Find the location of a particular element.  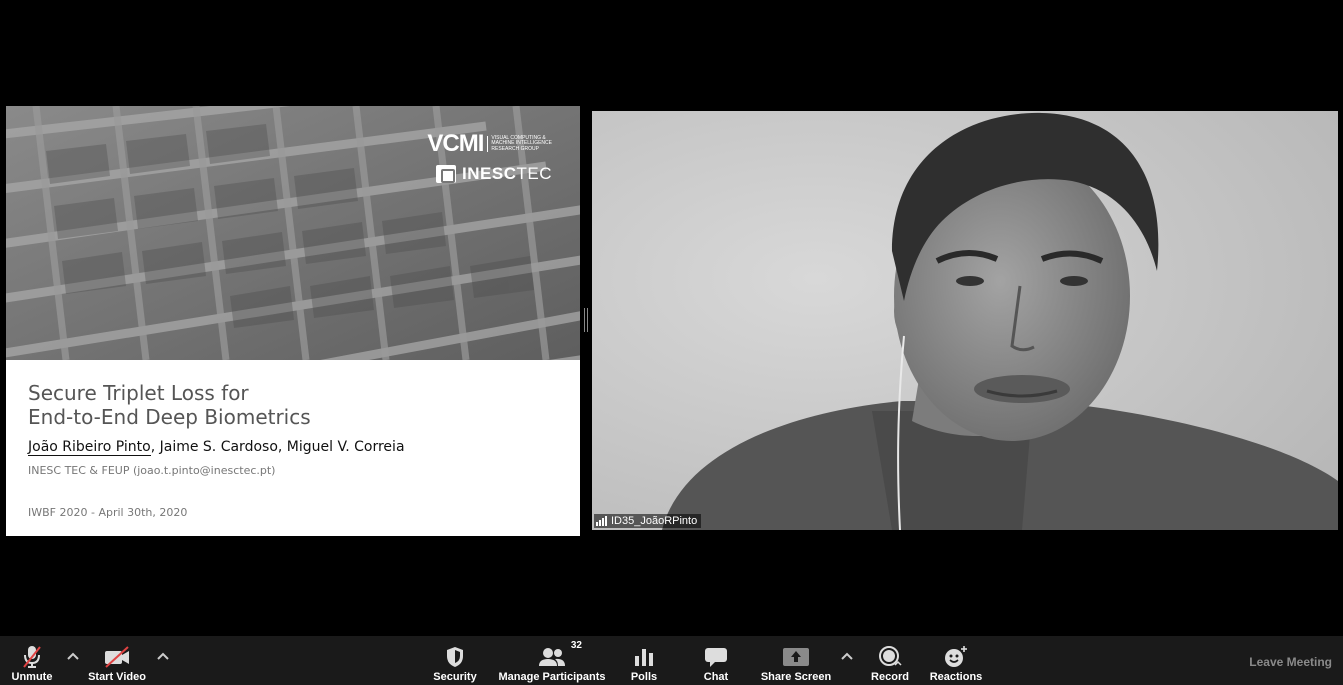

audio-options-caret is located at coordinates (73, 656).